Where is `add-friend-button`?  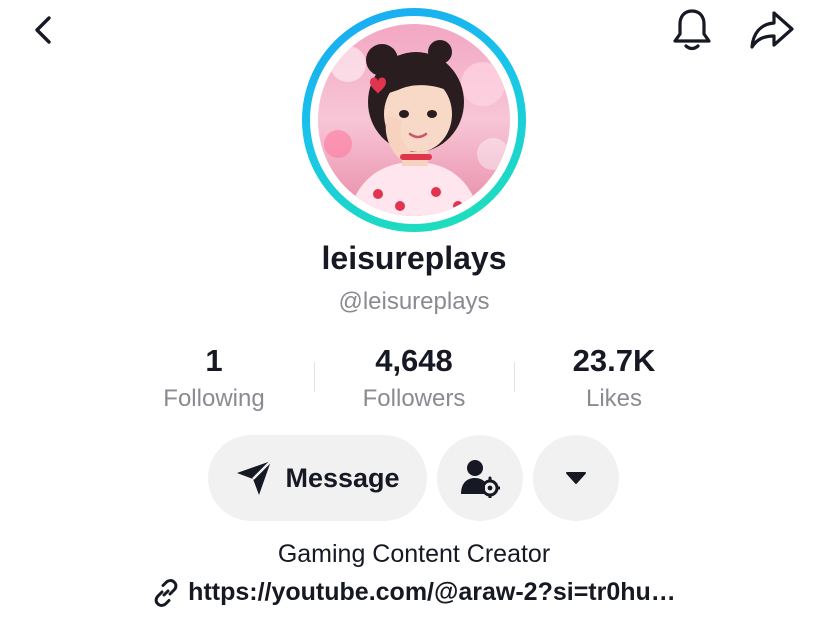 add-friend-button is located at coordinates (480, 478).